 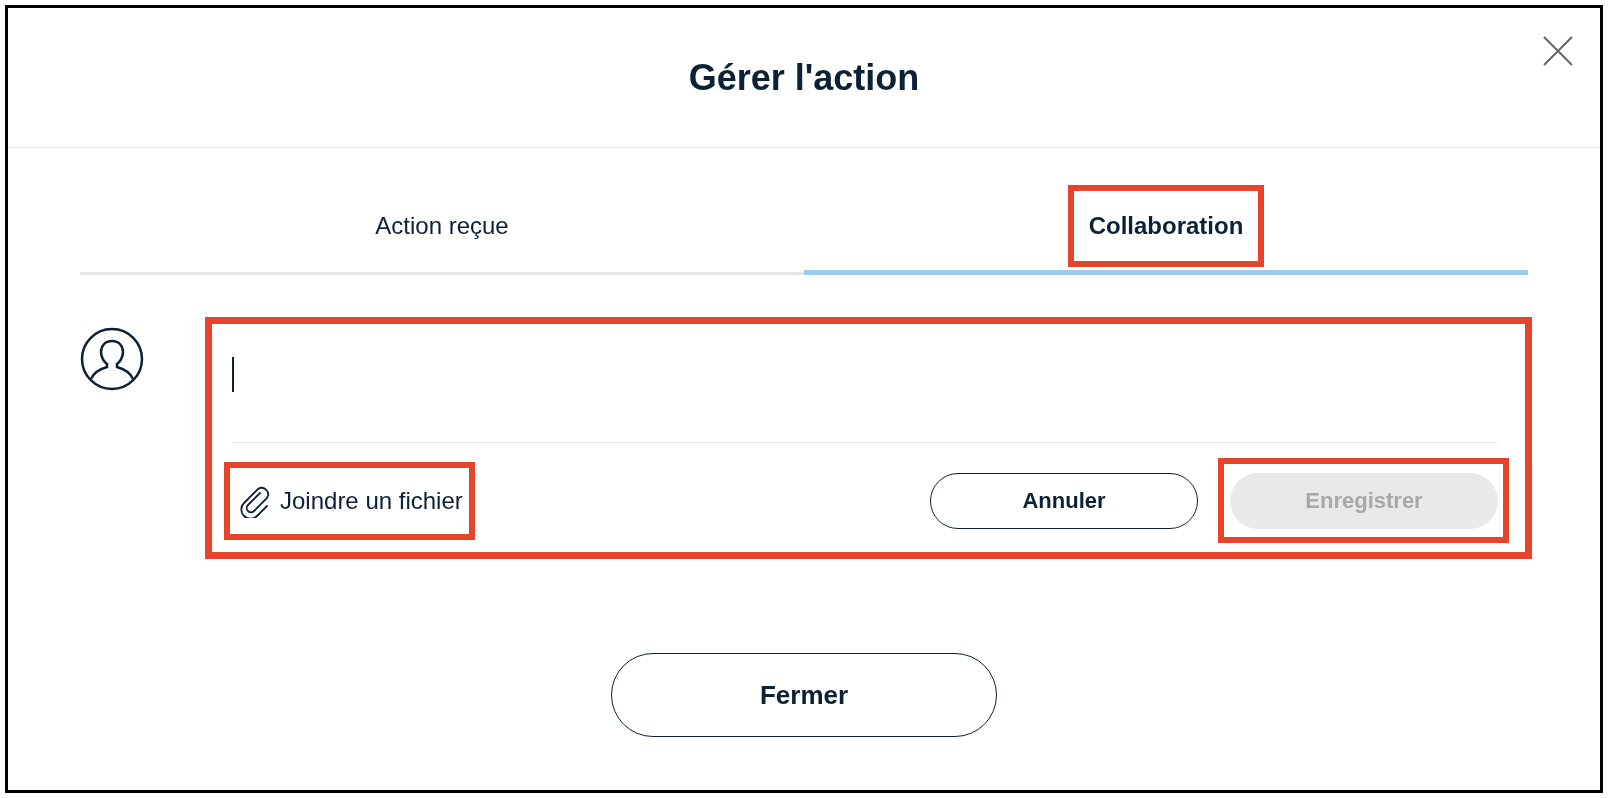 I want to click on dialog-title: Gérer l'action, so click(x=804, y=77).